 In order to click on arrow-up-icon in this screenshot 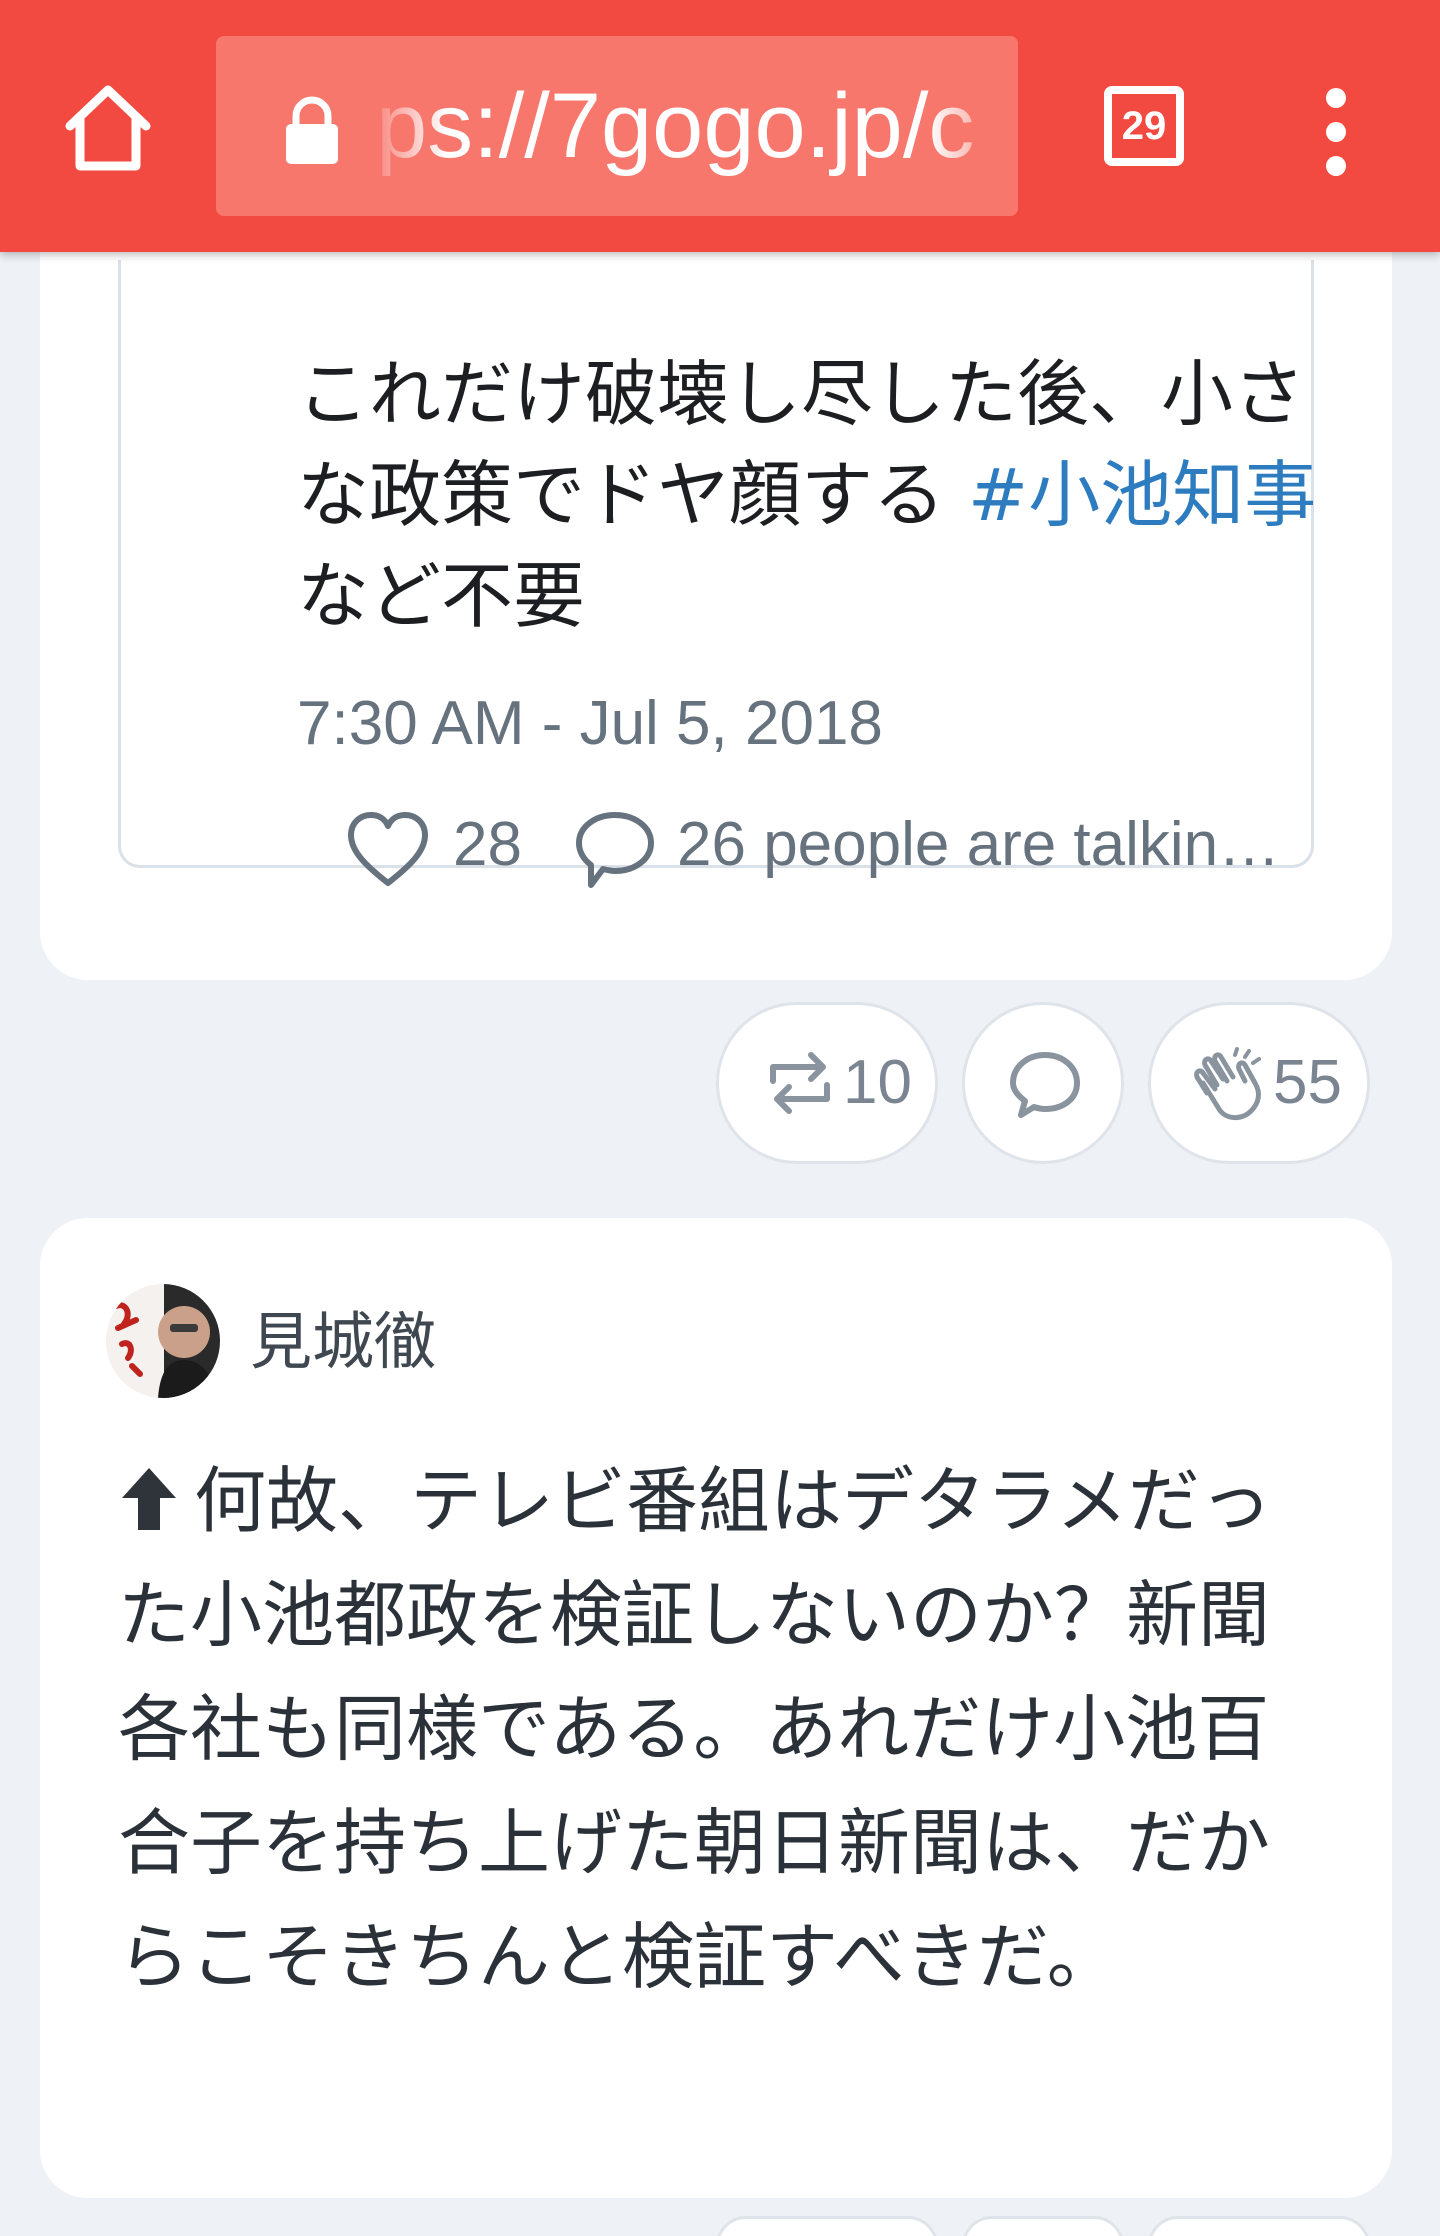, I will do `click(149, 1499)`.